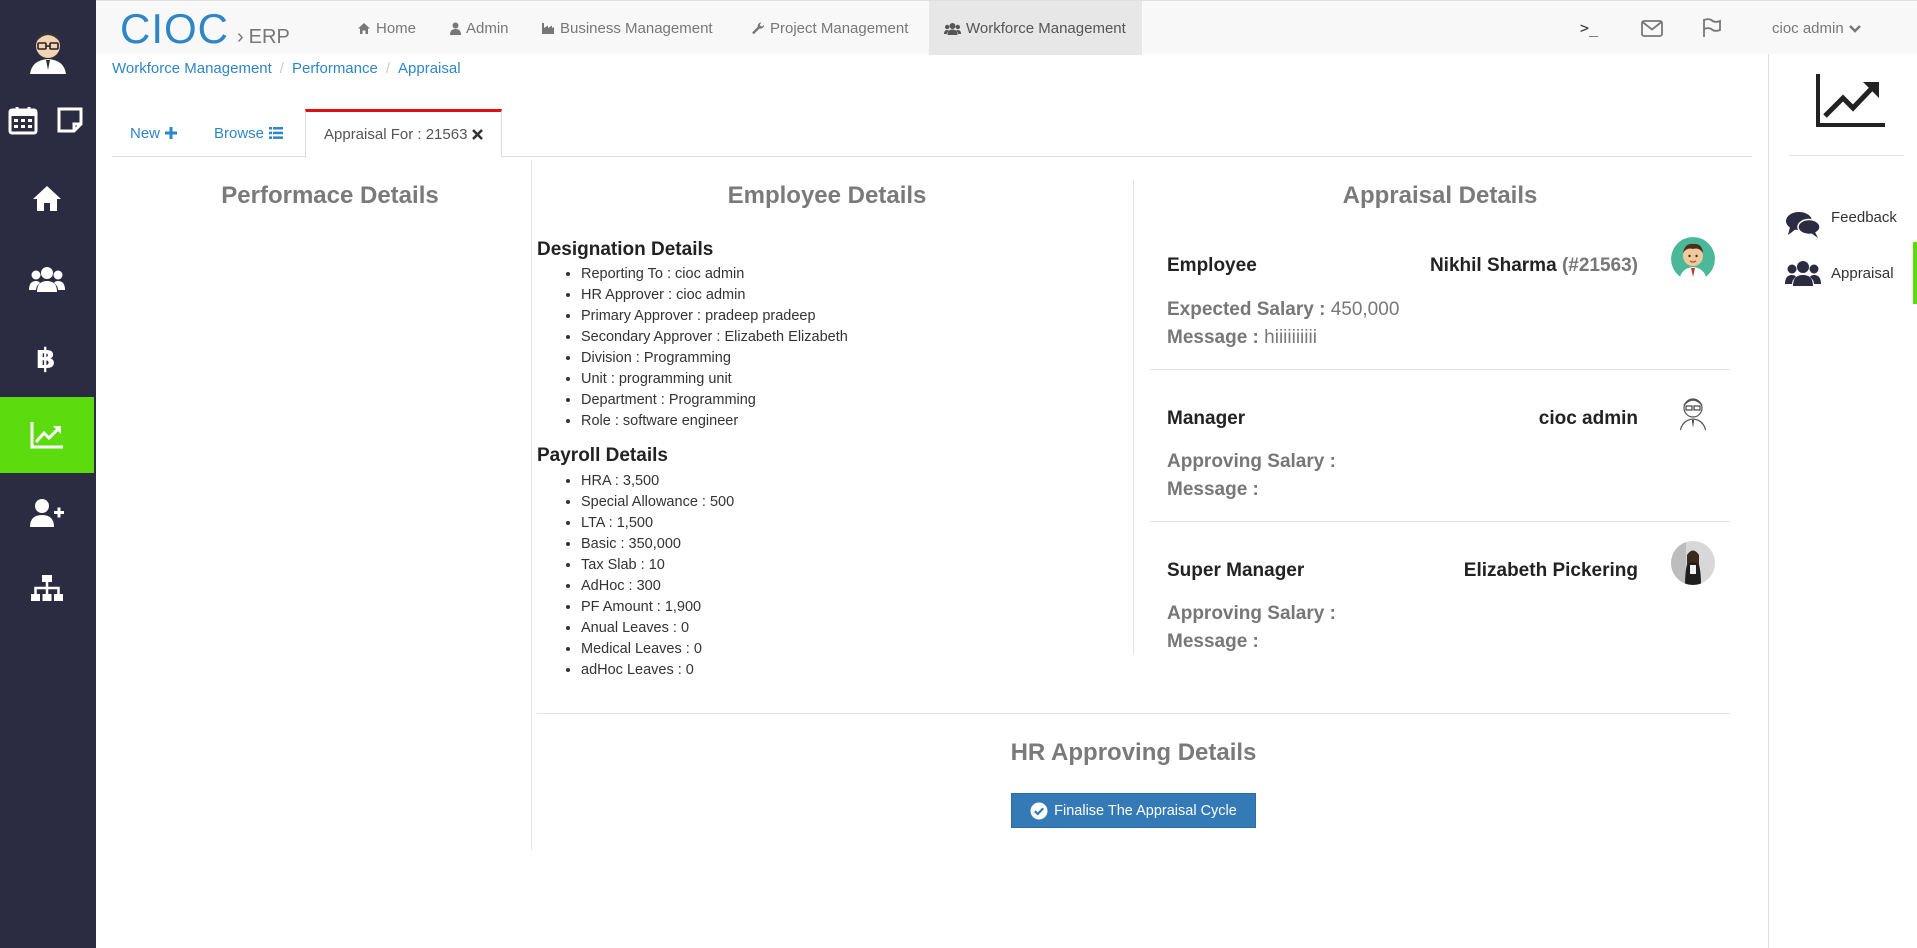  I want to click on check-circle-icon, so click(1039, 810).